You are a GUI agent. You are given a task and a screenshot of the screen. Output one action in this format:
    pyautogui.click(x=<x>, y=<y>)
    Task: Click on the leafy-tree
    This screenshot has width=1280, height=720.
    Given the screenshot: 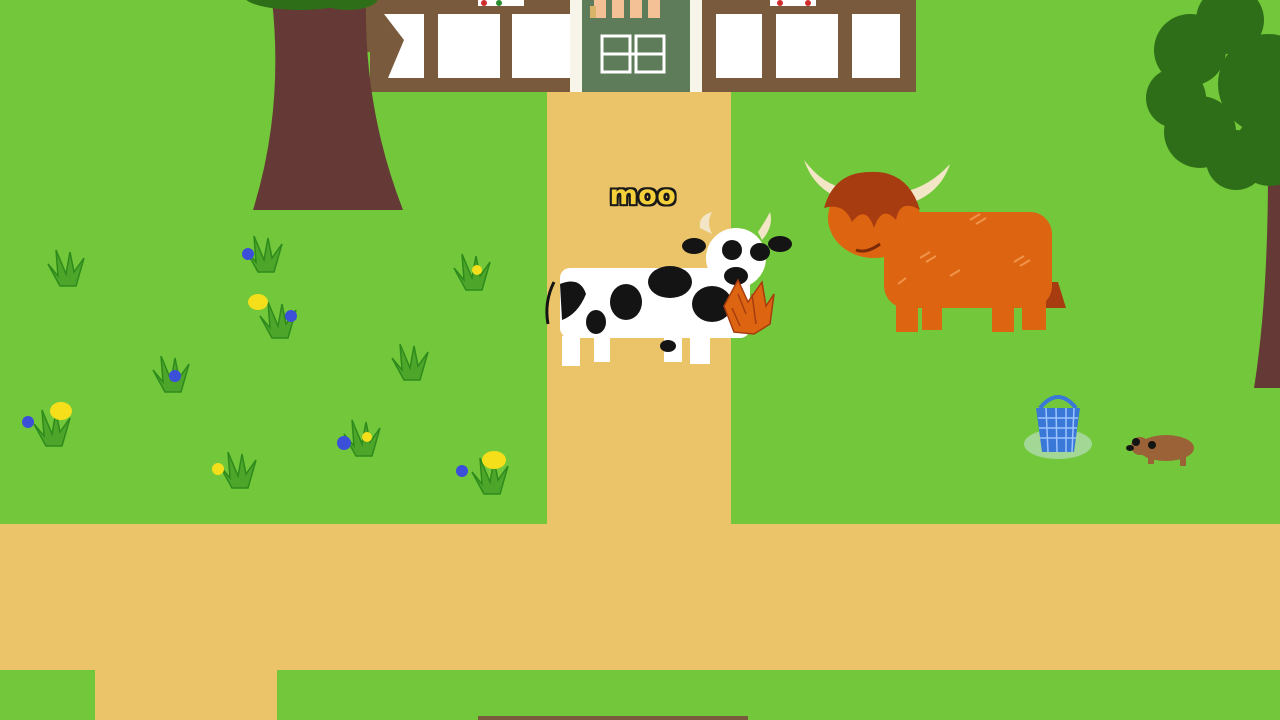 What is the action you would take?
    pyautogui.click(x=1213, y=194)
    